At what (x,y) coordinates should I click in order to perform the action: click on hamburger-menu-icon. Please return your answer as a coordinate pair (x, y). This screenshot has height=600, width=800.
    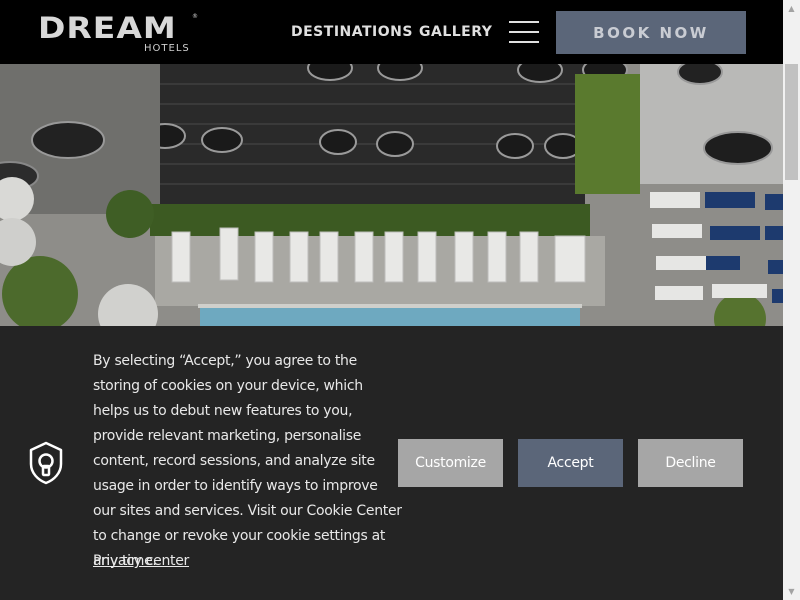
    Looking at the image, I should click on (525, 33).